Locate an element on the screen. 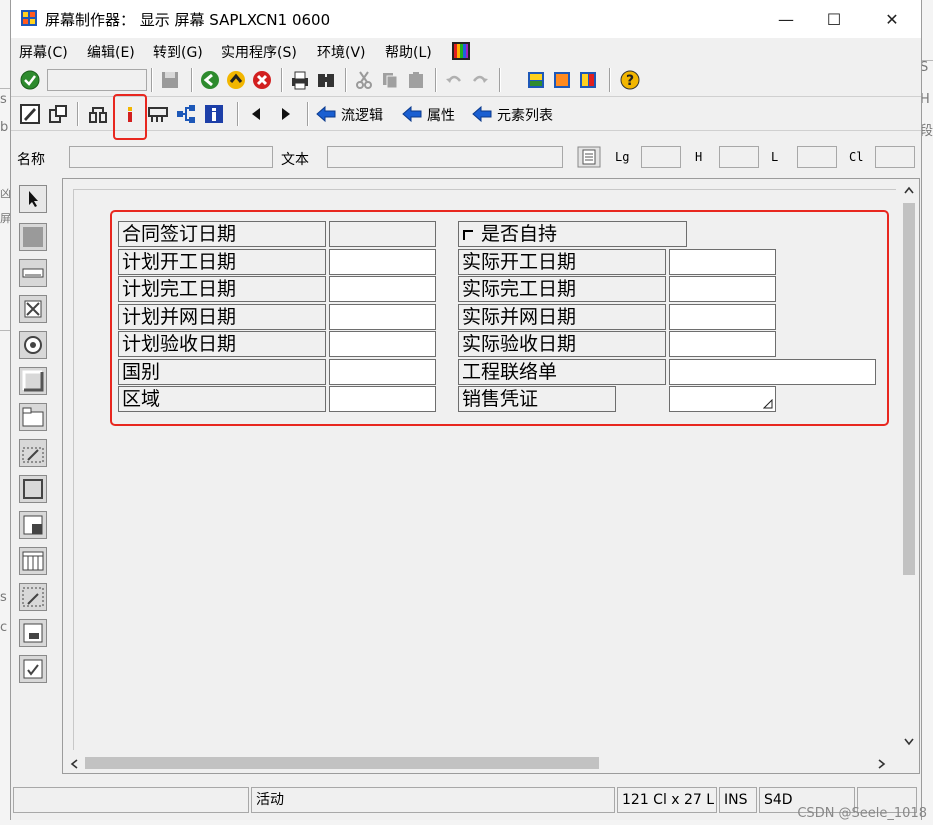 This screenshot has height=825, width=933. input-region is located at coordinates (382, 399).